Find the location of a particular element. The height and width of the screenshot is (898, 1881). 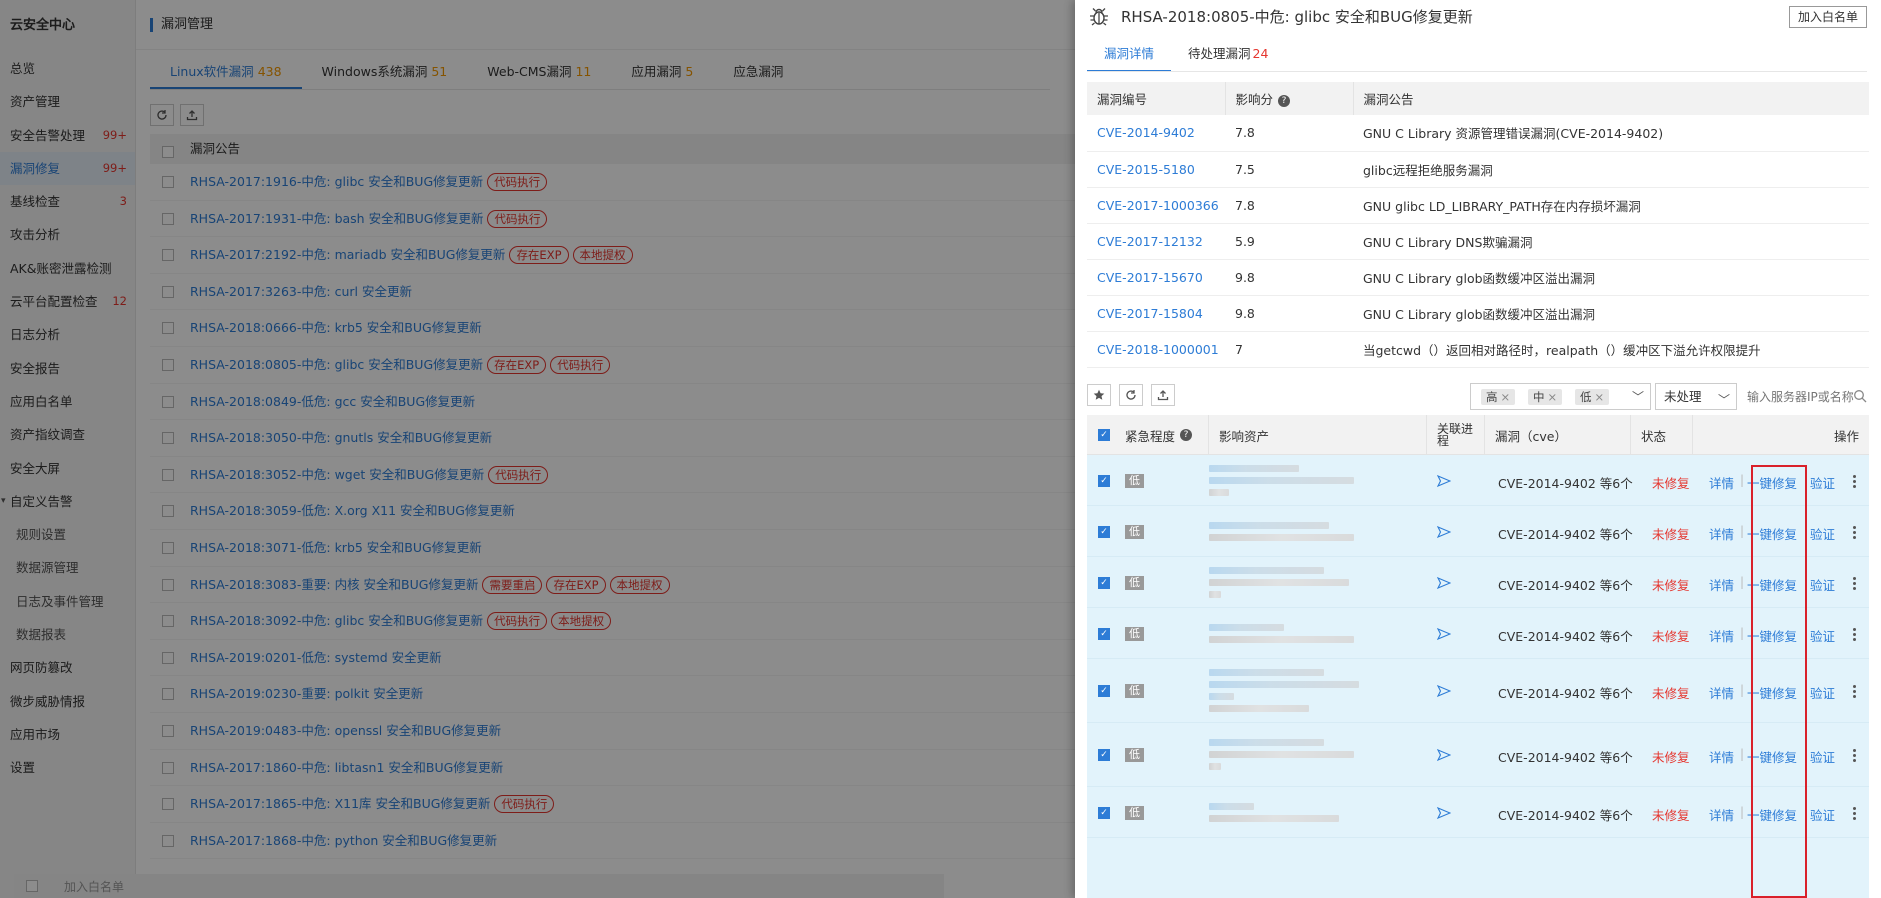

export-assets-button is located at coordinates (1163, 395).